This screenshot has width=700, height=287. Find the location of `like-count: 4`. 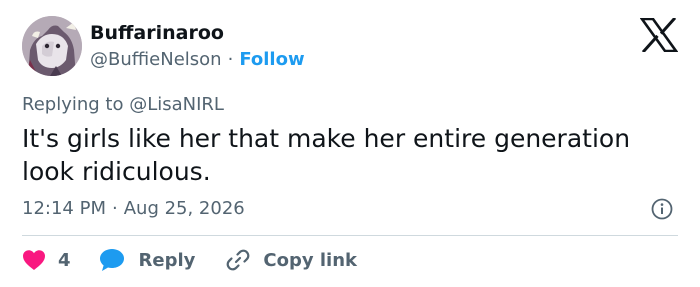

like-count: 4 is located at coordinates (64, 260).